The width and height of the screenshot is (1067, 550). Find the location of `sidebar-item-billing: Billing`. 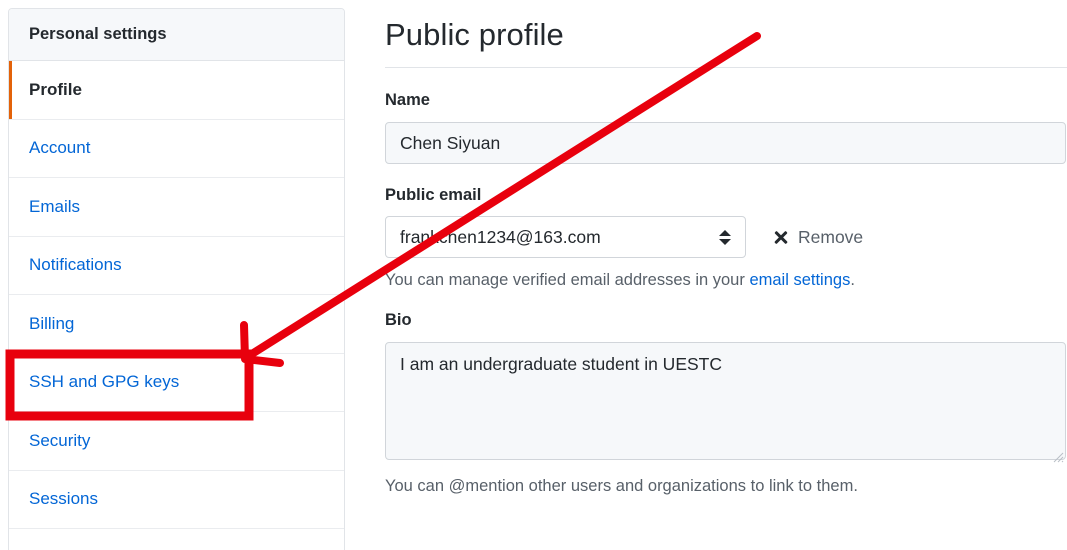

sidebar-item-billing: Billing is located at coordinates (176, 324).